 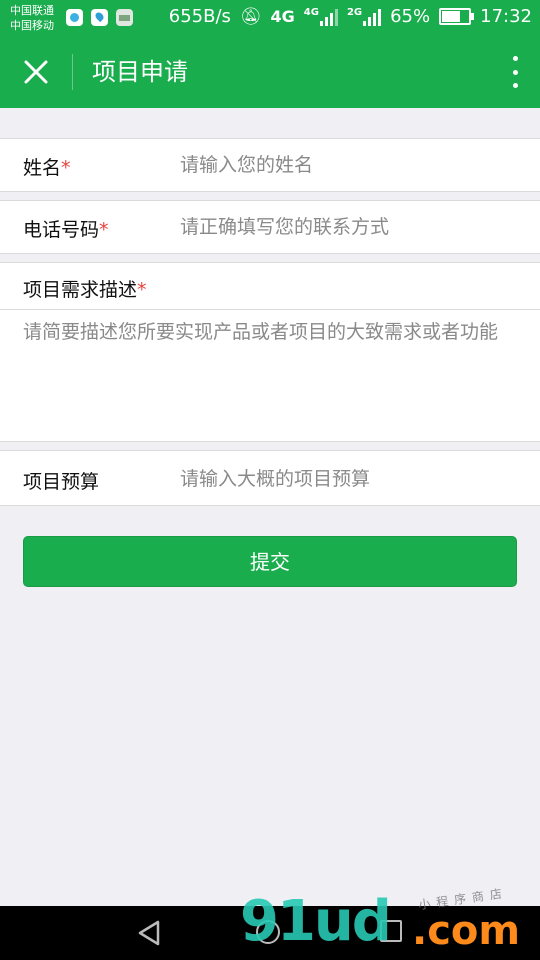 I want to click on name-row: 姓名*, so click(x=270, y=165).